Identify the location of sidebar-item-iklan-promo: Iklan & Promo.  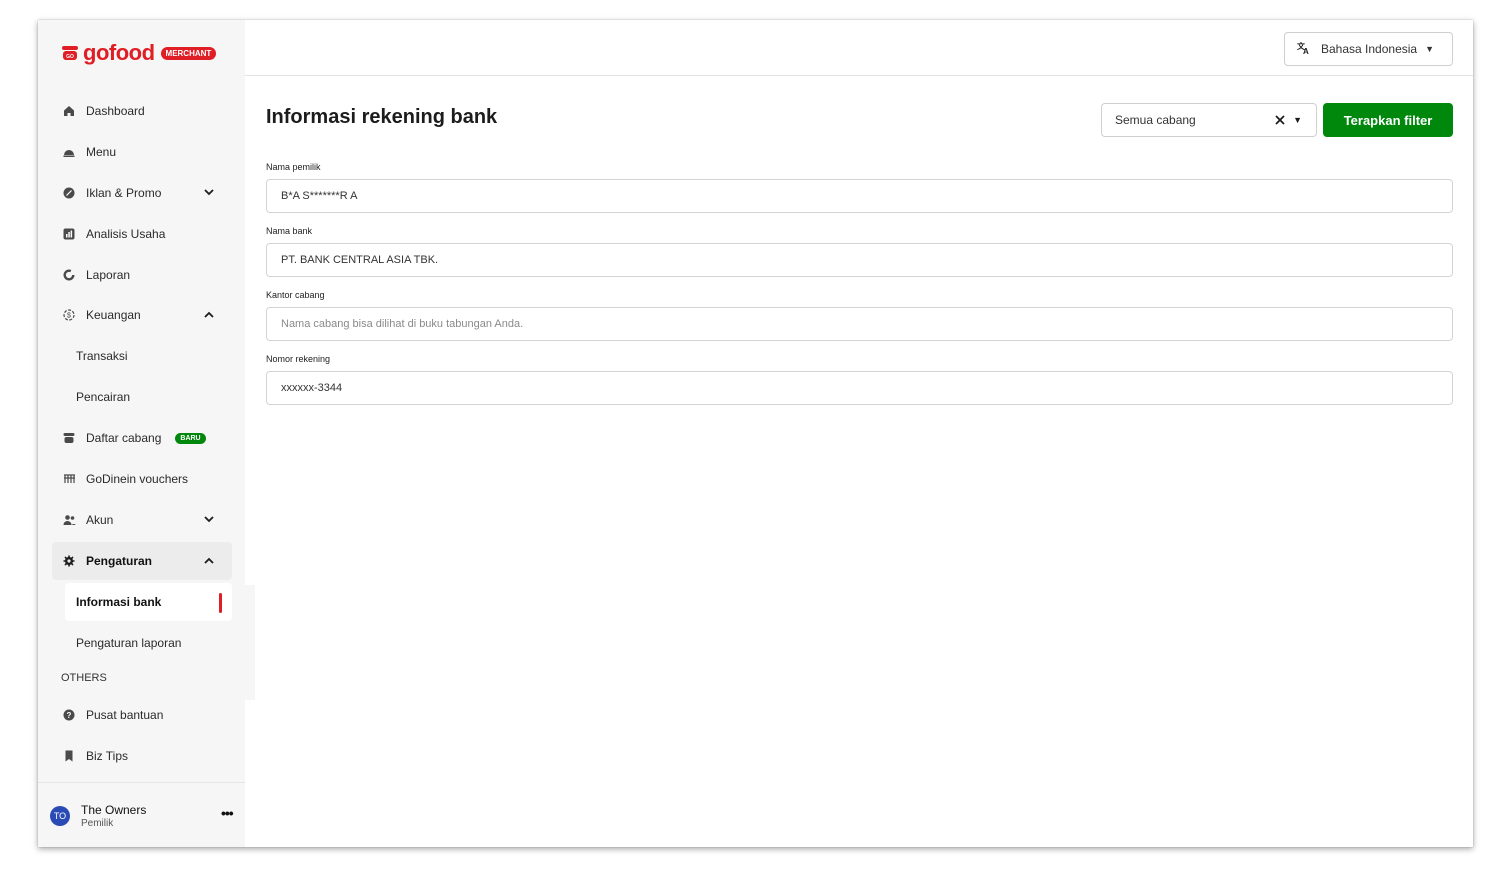
(142, 193).